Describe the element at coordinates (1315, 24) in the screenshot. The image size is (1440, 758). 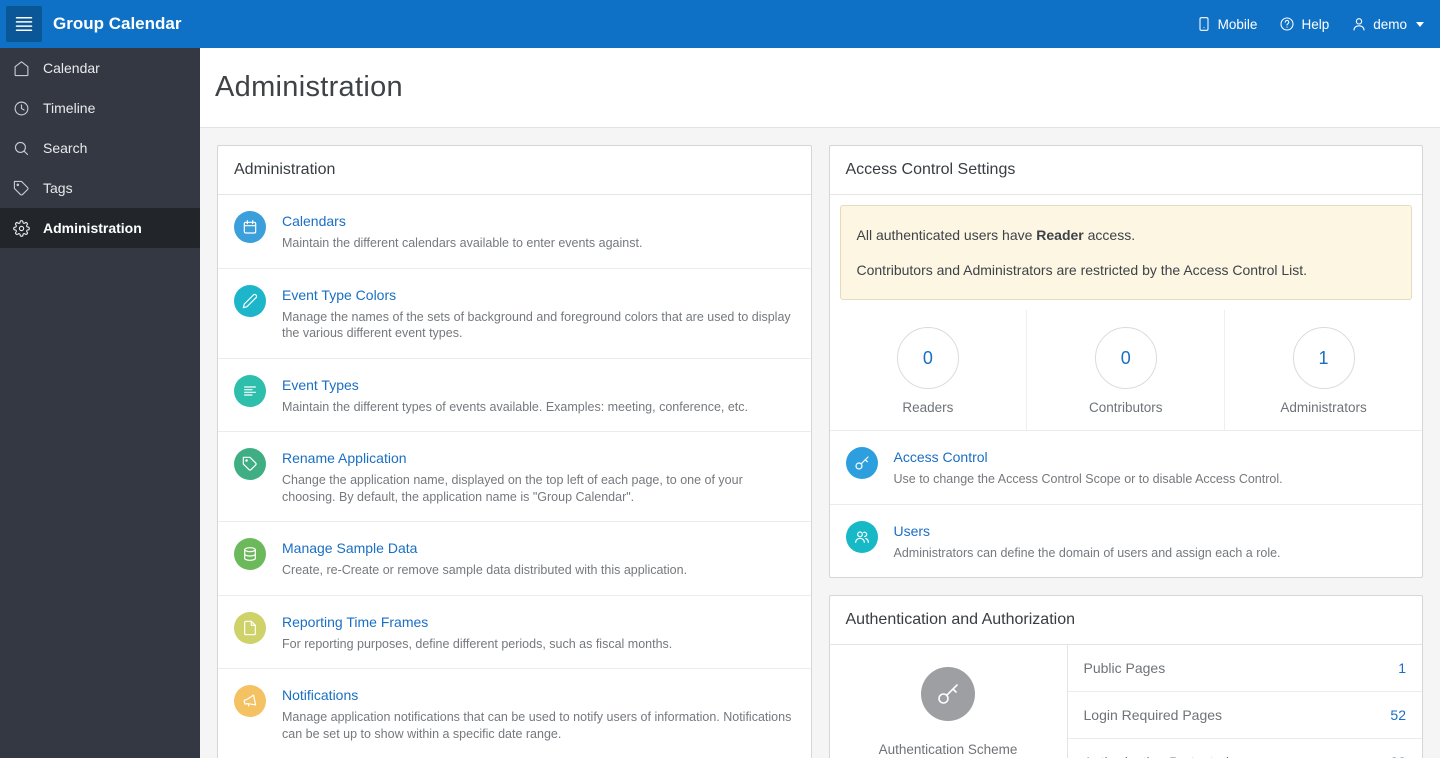
I see `nav-help-label: Help` at that location.